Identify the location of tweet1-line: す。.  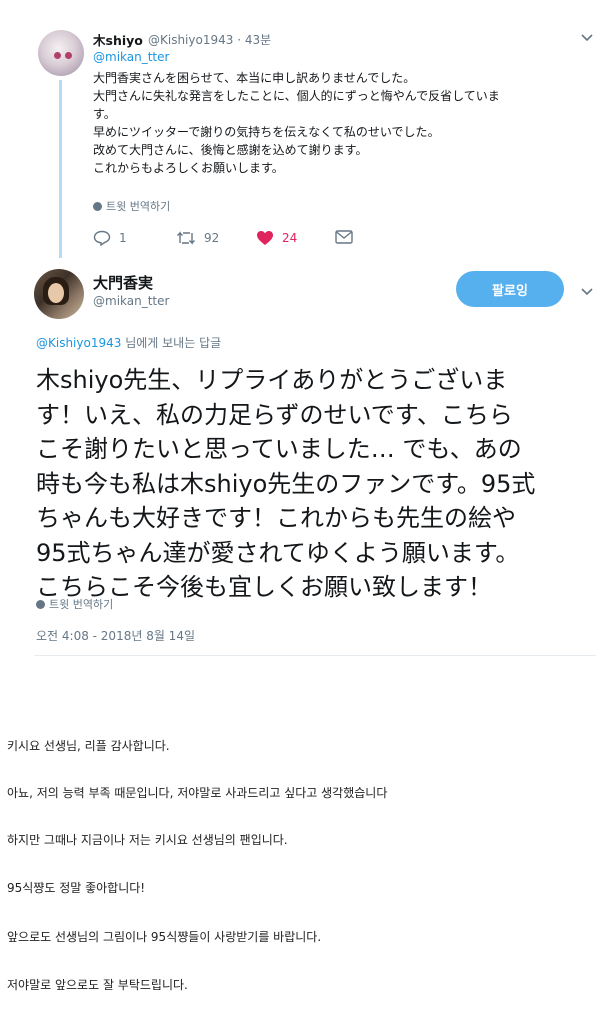
(104, 114).